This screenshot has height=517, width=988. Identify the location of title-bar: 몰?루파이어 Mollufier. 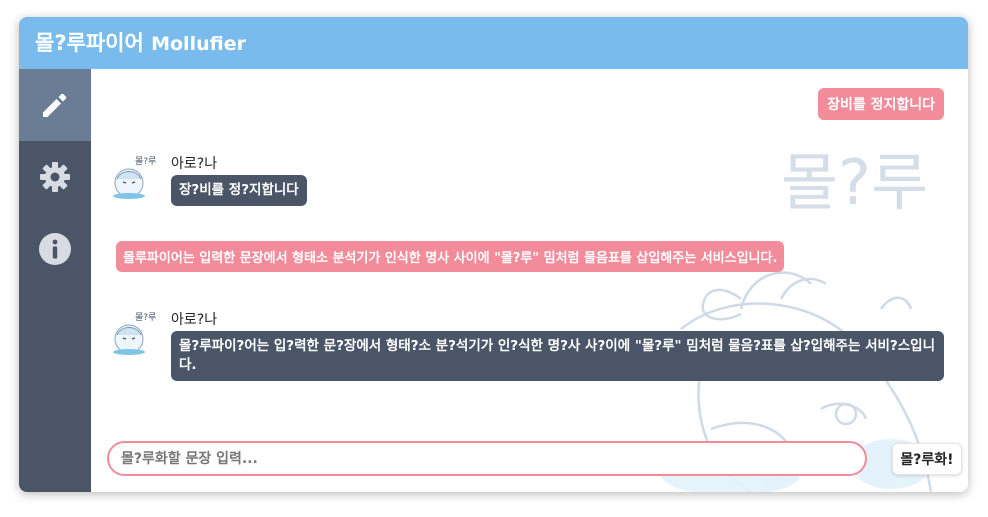
(493, 43).